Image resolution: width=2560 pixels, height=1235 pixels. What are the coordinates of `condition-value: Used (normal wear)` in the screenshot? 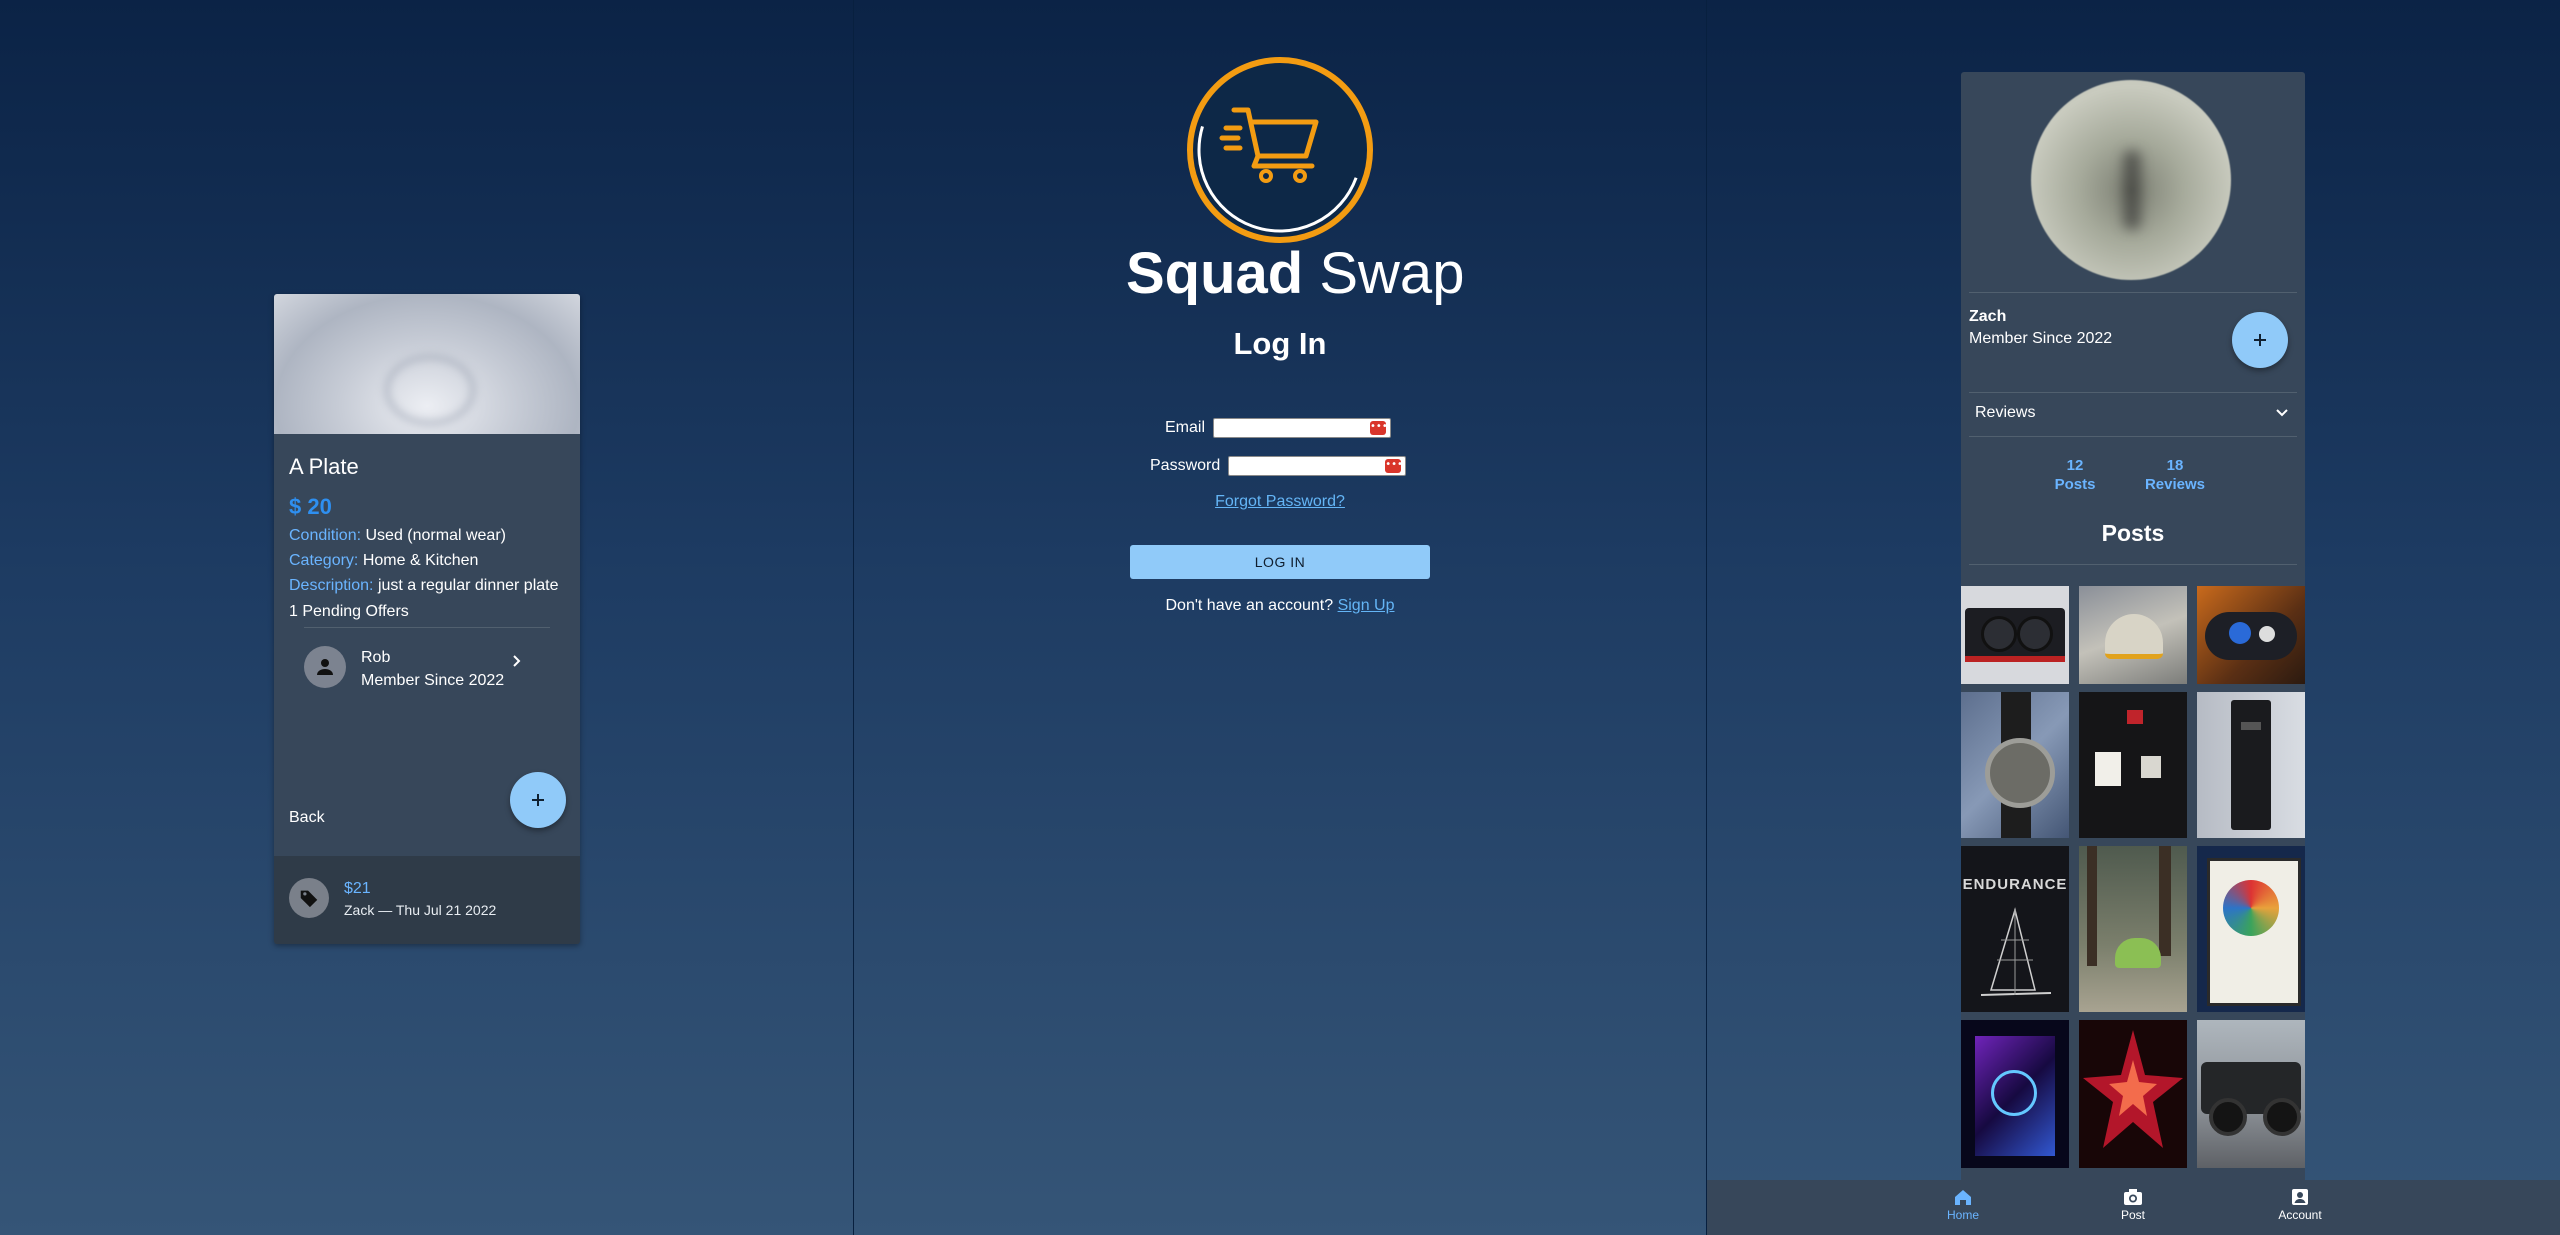 It's located at (435, 535).